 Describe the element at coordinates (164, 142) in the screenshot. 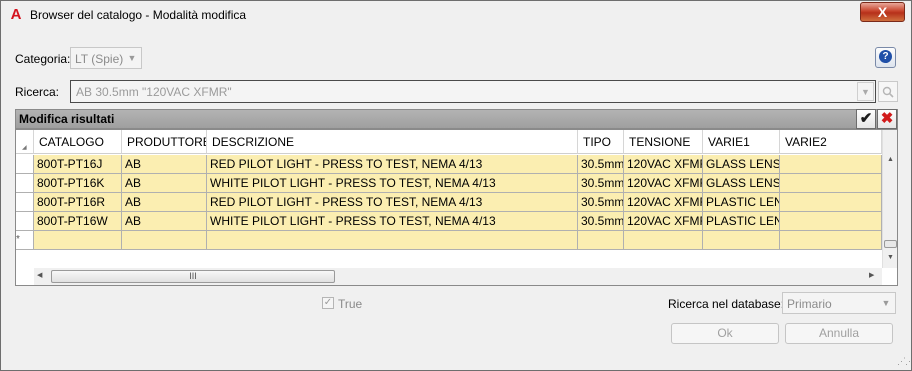

I see `column-header: PRODUTTORE` at that location.